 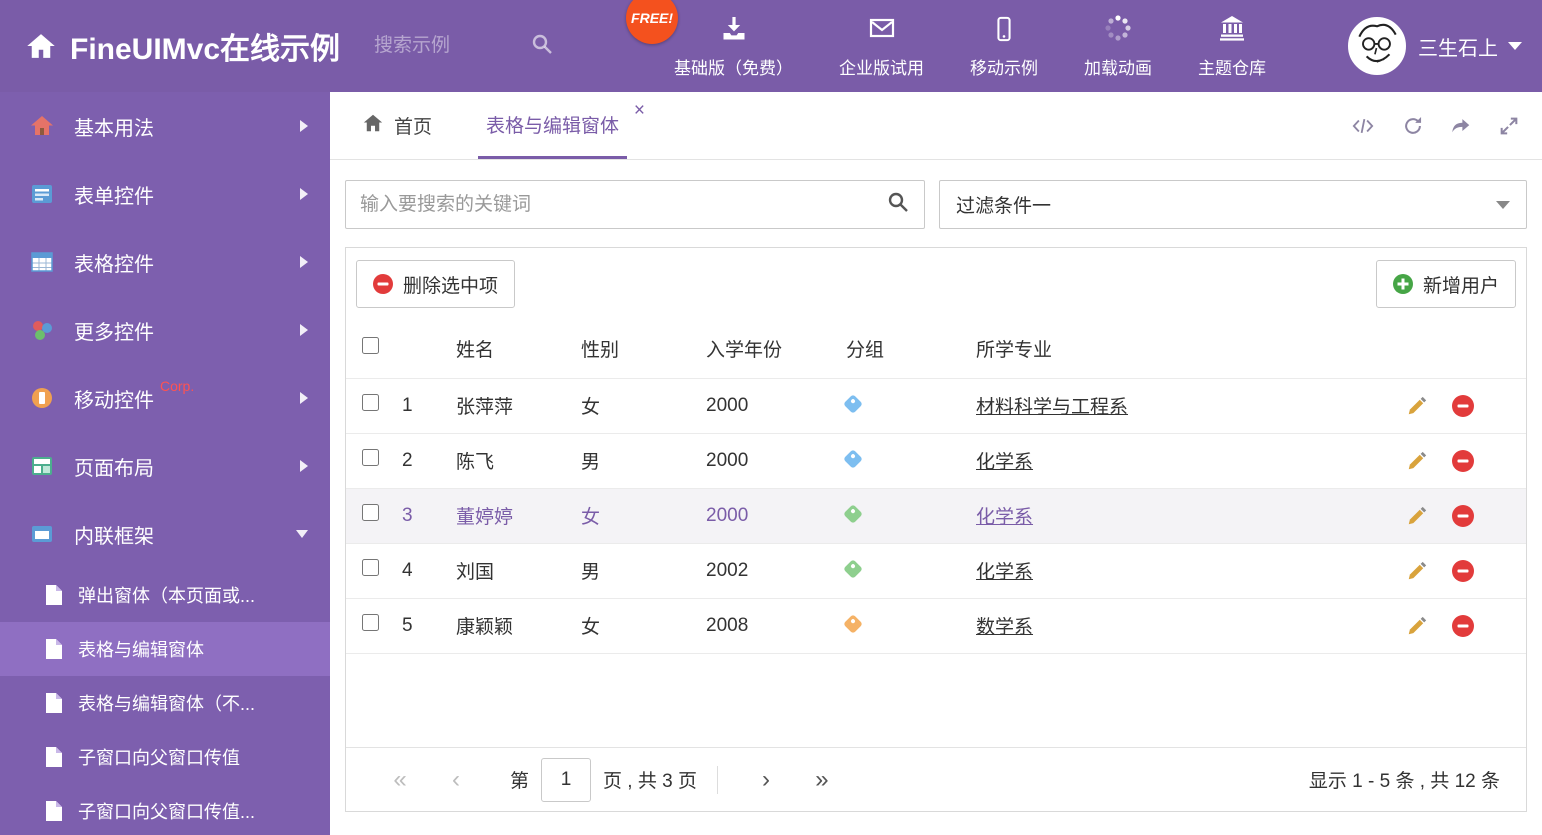 I want to click on sidebar-subitem-child-to-parent: 子窗口向父窗口传值, so click(x=165, y=757).